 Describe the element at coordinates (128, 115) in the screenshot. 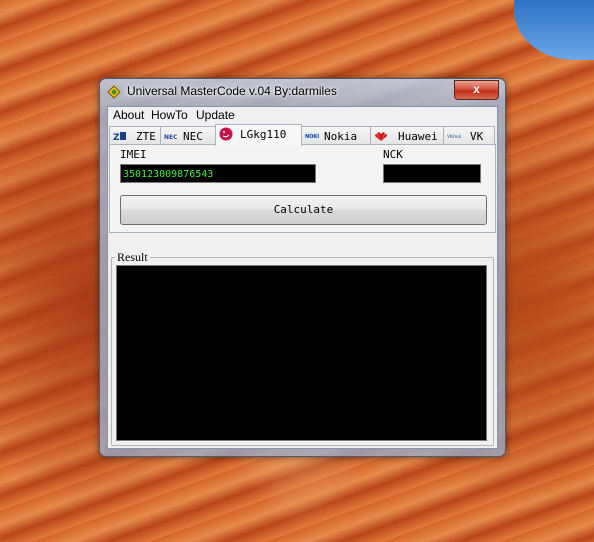

I see `menu-about: About` at that location.